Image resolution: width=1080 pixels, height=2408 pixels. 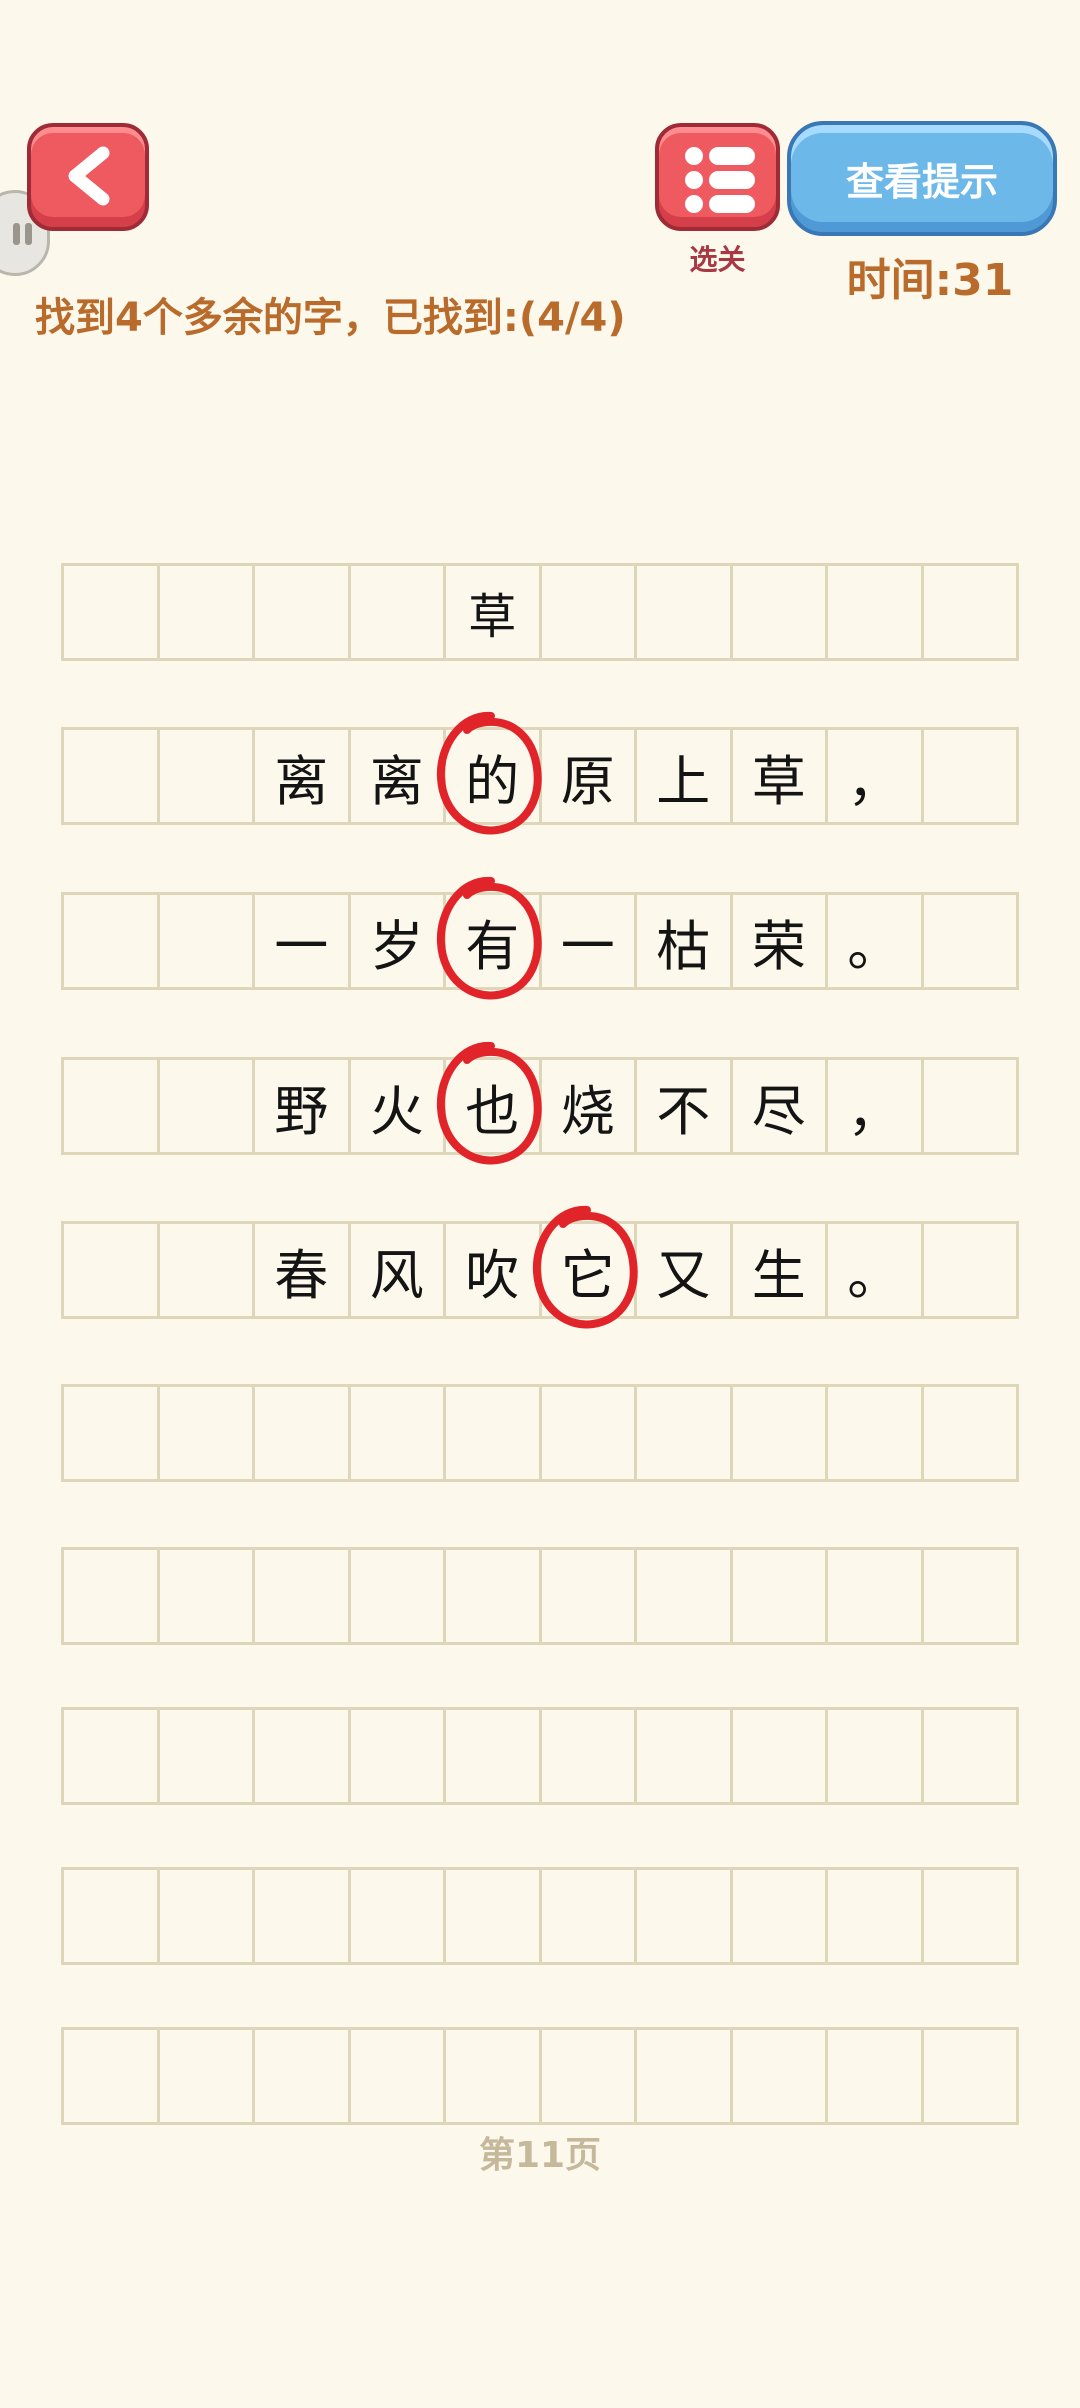 I want to click on poem-line-row: 野火也烧不尽，, so click(x=540, y=1103).